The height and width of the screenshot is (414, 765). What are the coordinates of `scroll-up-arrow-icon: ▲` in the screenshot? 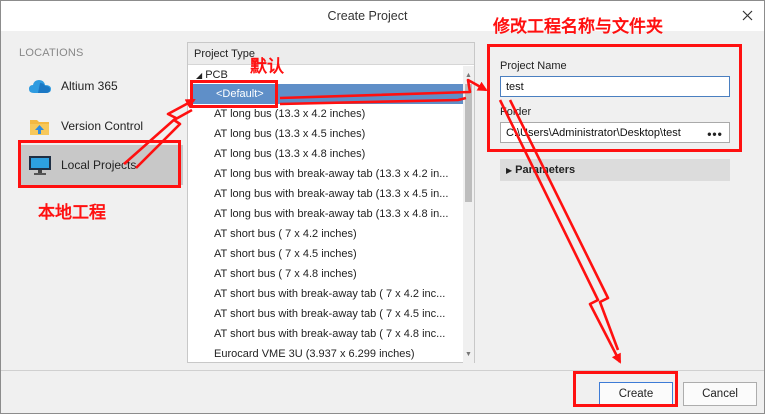 It's located at (468, 75).